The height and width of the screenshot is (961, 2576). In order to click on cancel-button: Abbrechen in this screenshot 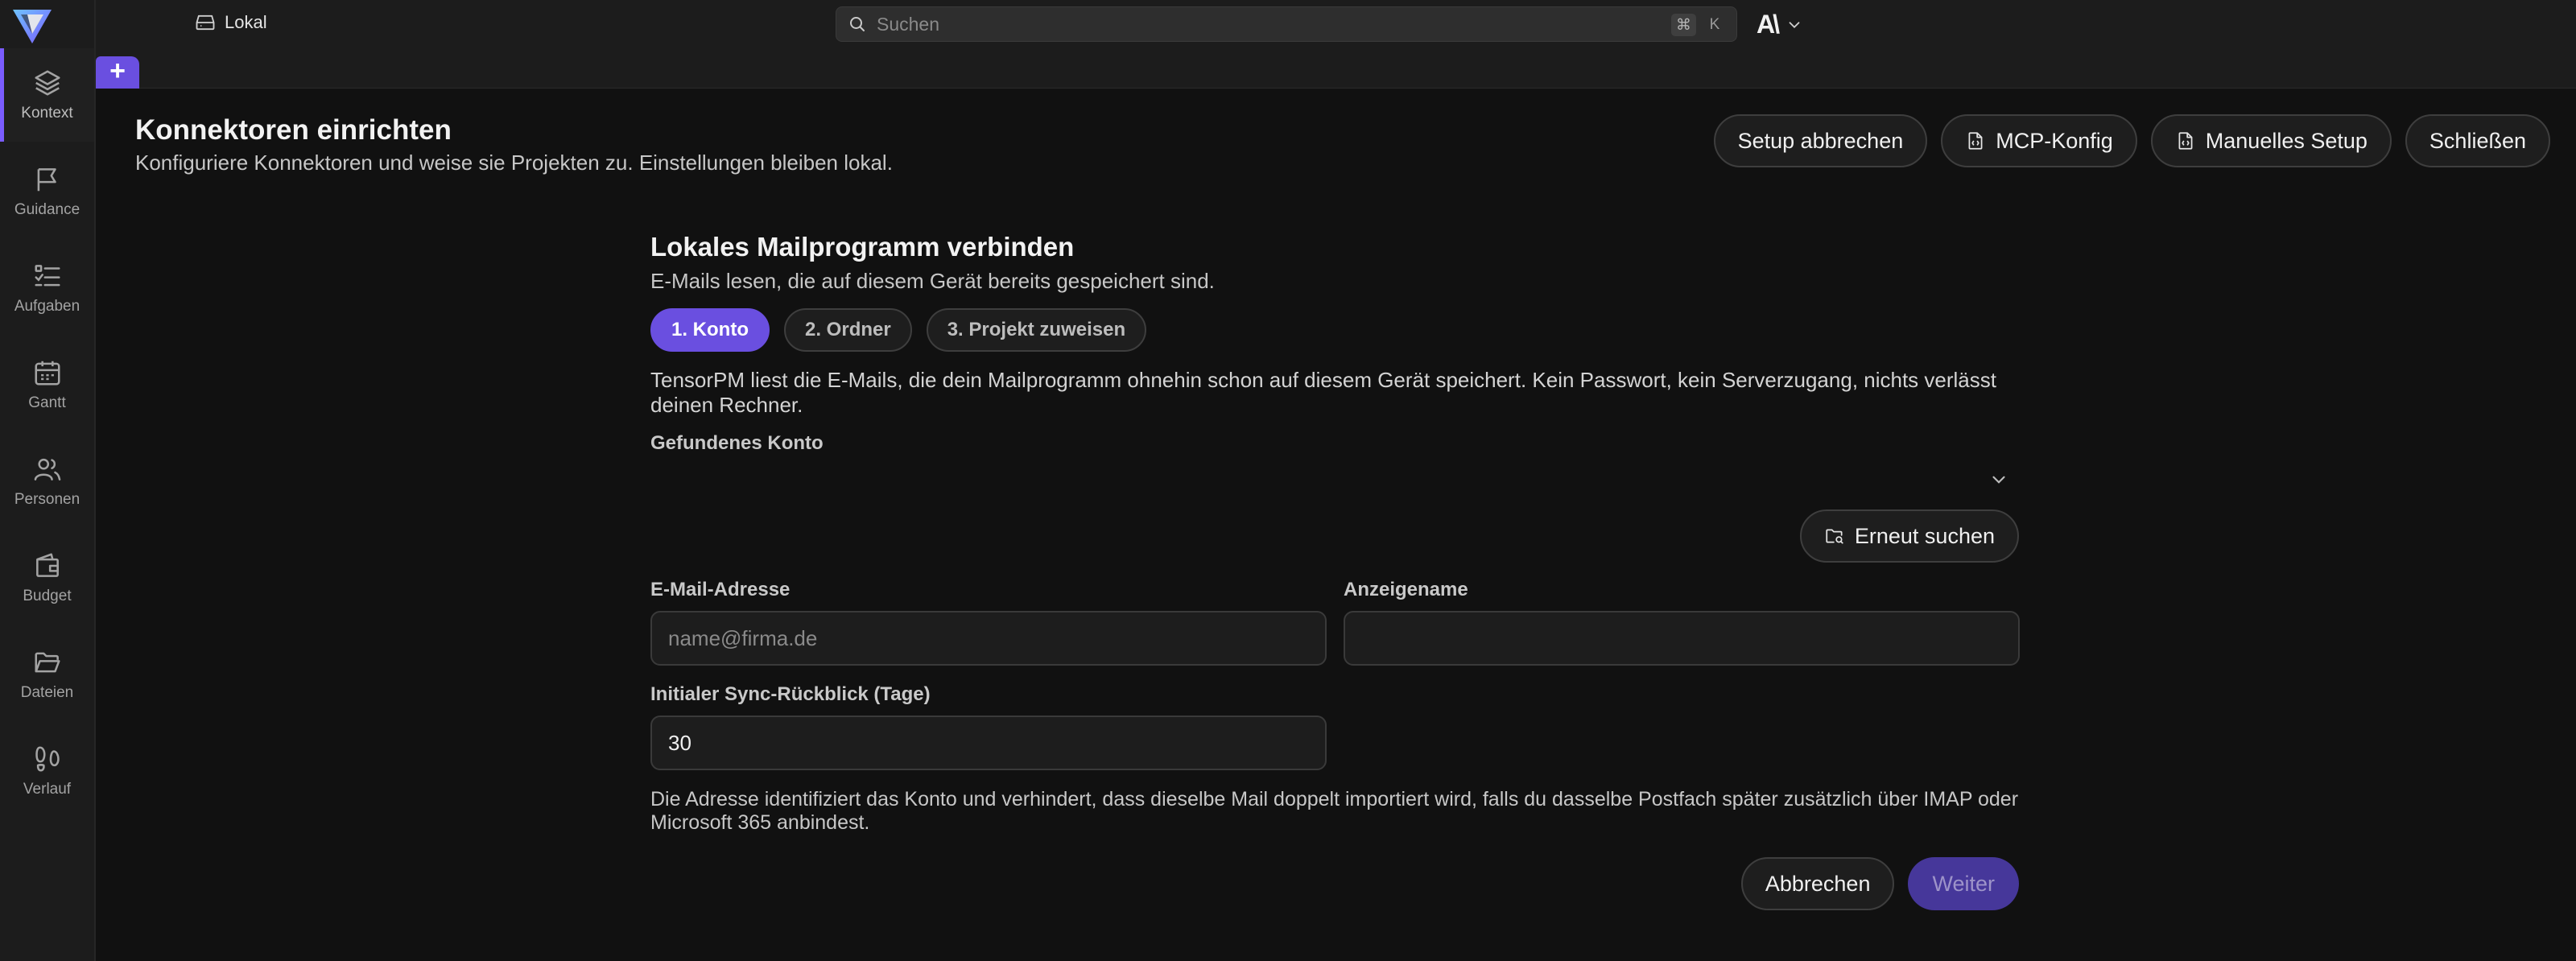, I will do `click(1817, 883)`.